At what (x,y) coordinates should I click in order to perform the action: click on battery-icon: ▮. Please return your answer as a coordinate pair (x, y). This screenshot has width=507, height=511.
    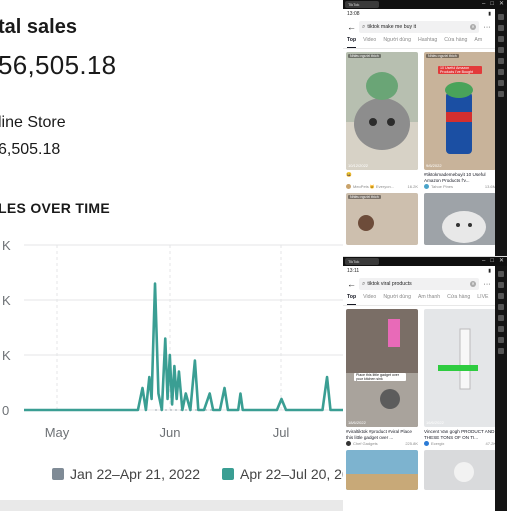
    Looking at the image, I should click on (489, 14).